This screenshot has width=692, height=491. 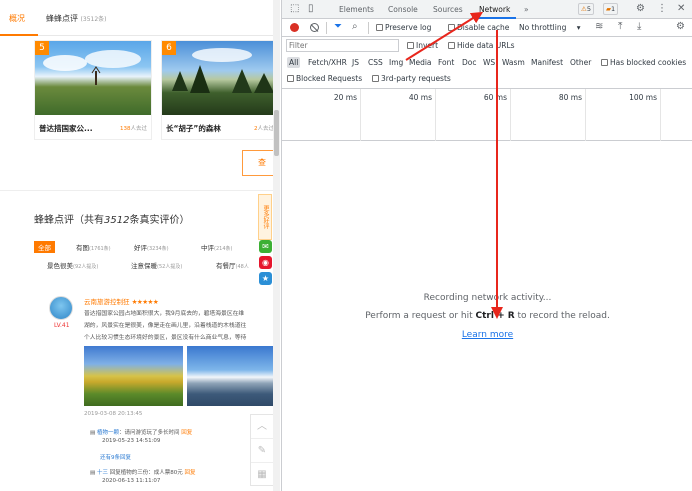 I want to click on page-scrollbar-thumb, so click(x=276, y=133).